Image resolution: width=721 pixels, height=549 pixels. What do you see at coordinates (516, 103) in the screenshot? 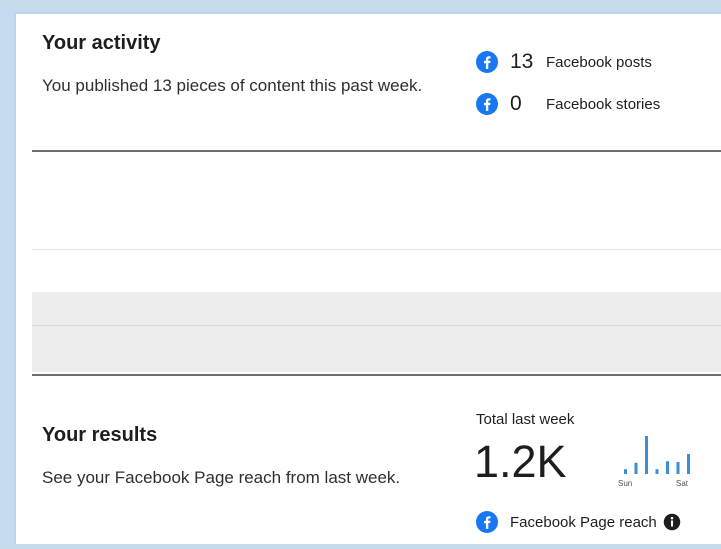
I see `facebook-stories-count: 0` at bounding box center [516, 103].